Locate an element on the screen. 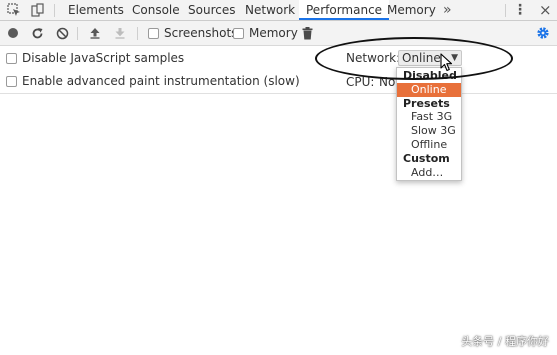  tab-console: Console is located at coordinates (156, 10).